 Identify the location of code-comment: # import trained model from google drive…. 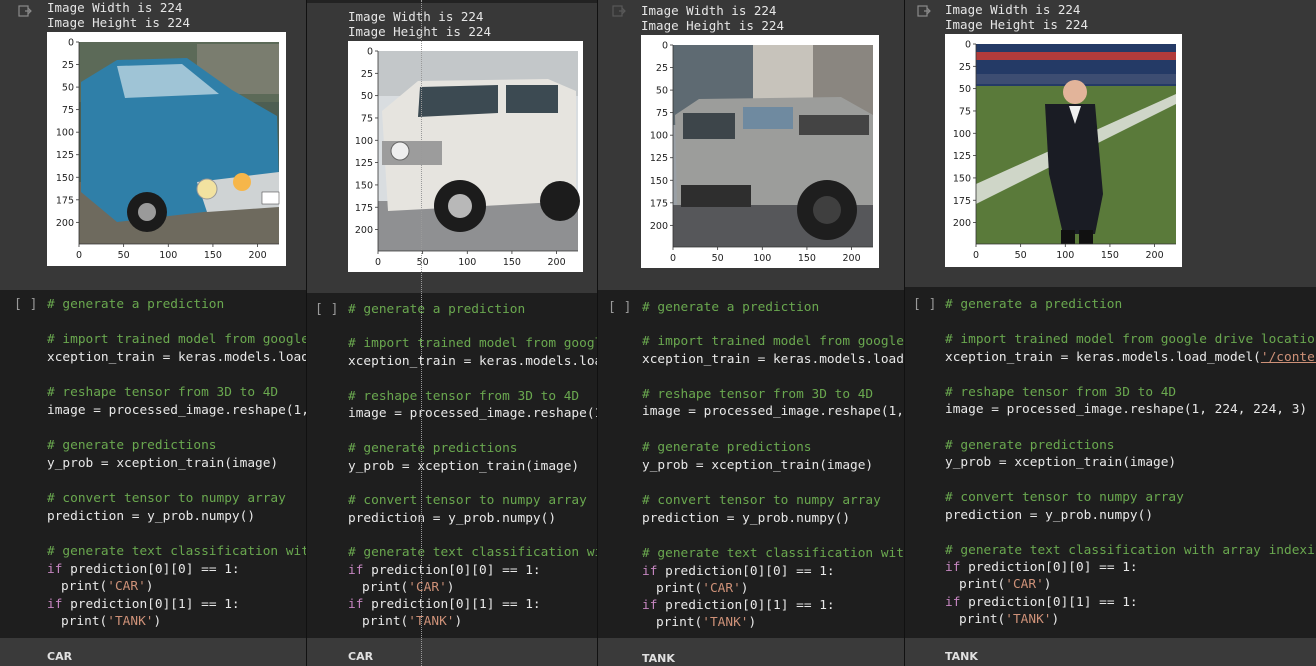
(1130, 339).